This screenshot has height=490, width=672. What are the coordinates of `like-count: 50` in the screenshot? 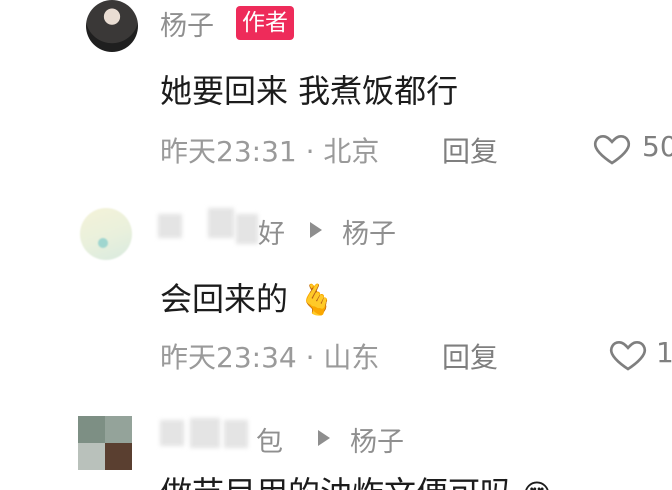 It's located at (657, 146).